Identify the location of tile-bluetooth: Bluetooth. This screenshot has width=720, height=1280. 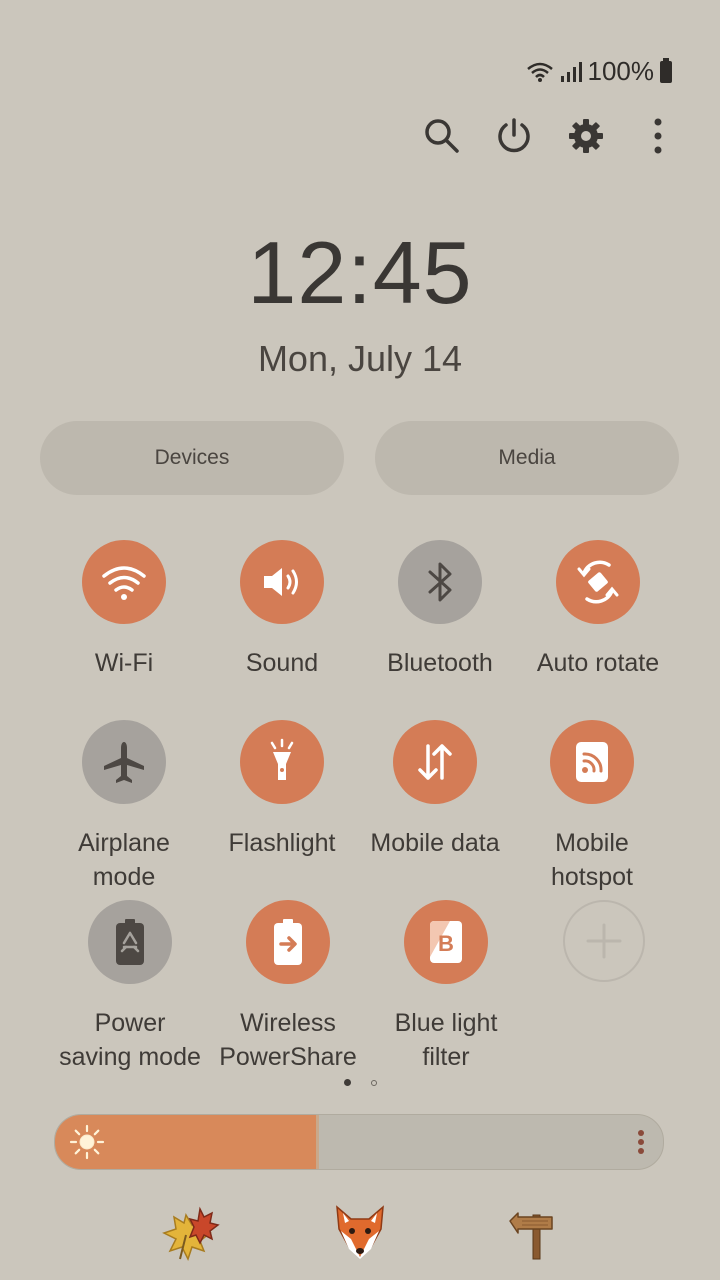
(440, 610).